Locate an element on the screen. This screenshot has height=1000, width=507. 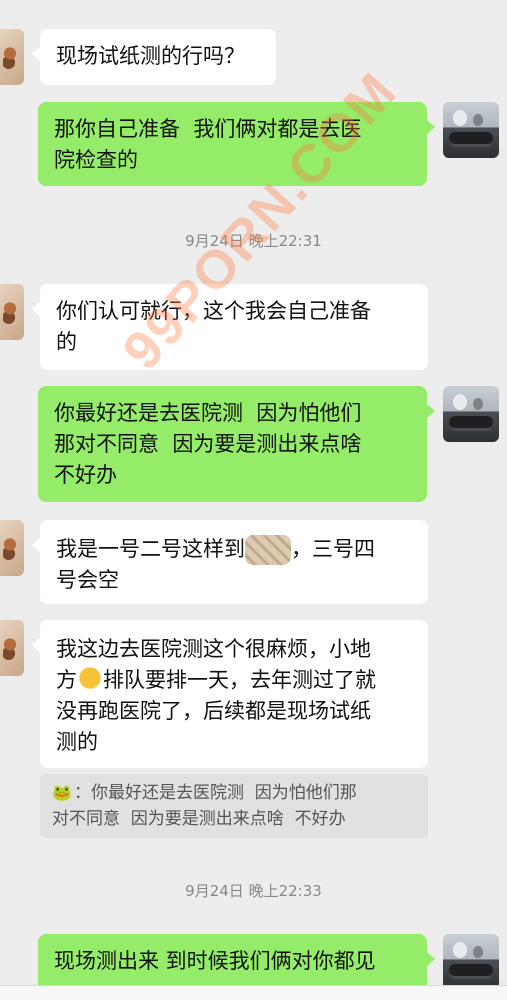
outgoing-message: 你最好还是去医院测 因为怕他们 那对不同意 因为要是测出来点啥 不好办 is located at coordinates (236, 444).